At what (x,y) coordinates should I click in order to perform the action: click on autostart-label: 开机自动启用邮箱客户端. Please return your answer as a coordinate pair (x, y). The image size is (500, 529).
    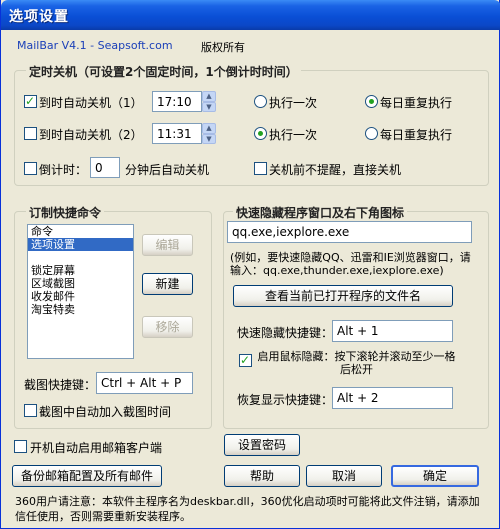
    Looking at the image, I should click on (96, 448).